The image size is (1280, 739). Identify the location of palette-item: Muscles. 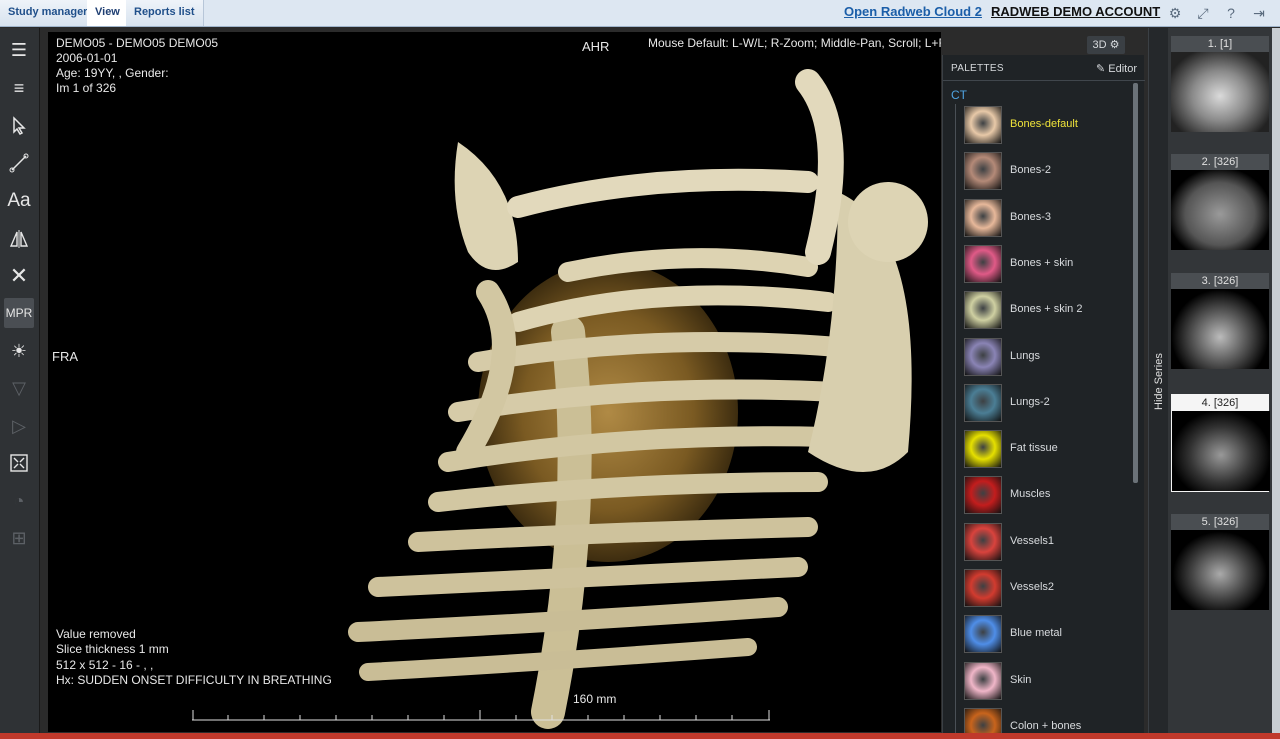
(1048, 495).